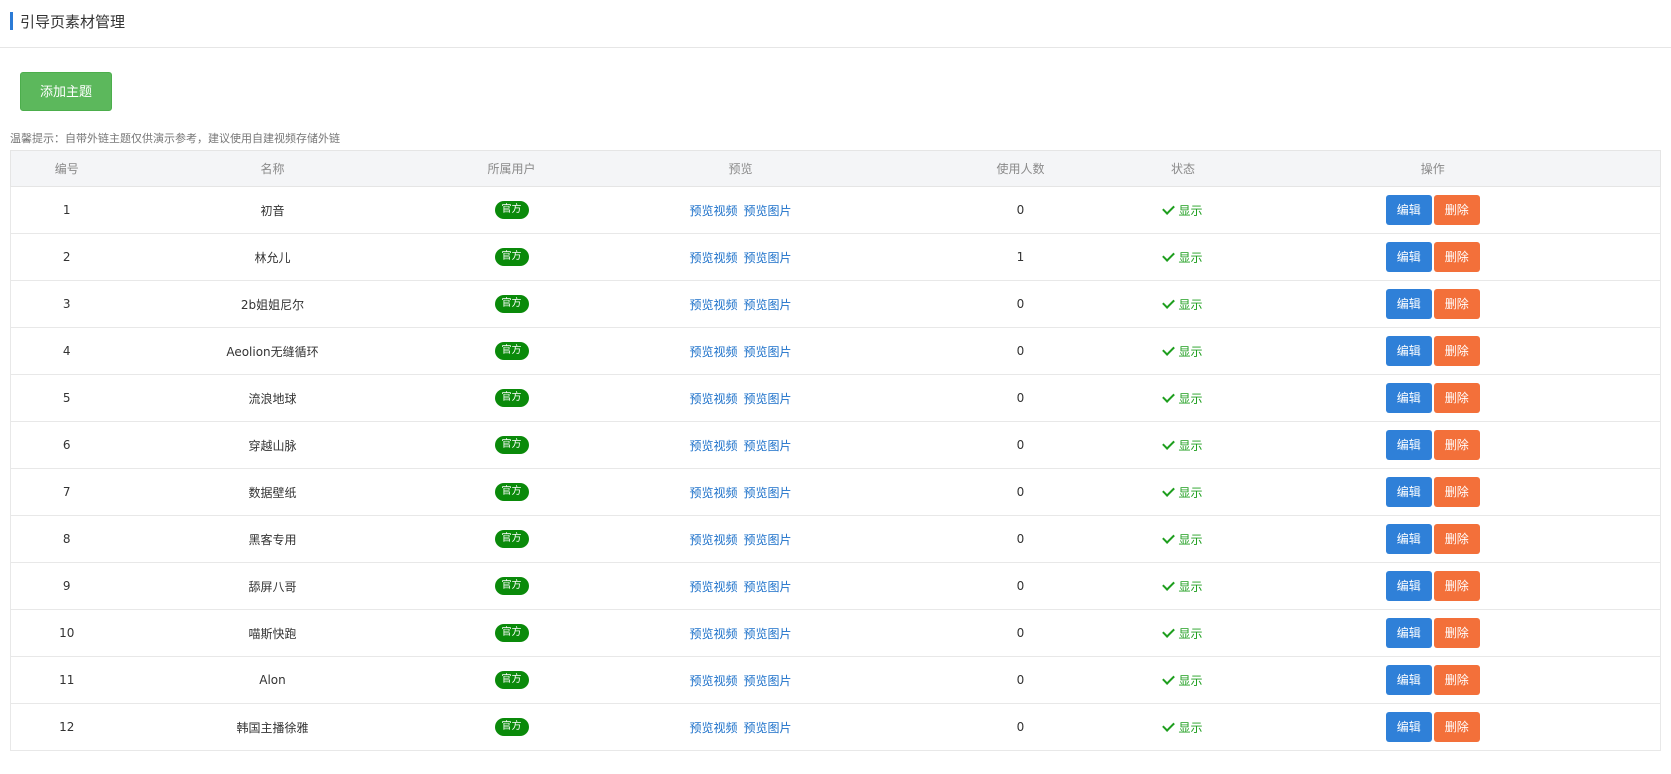 This screenshot has height=774, width=1671. I want to click on row-name: 林允儿, so click(272, 257).